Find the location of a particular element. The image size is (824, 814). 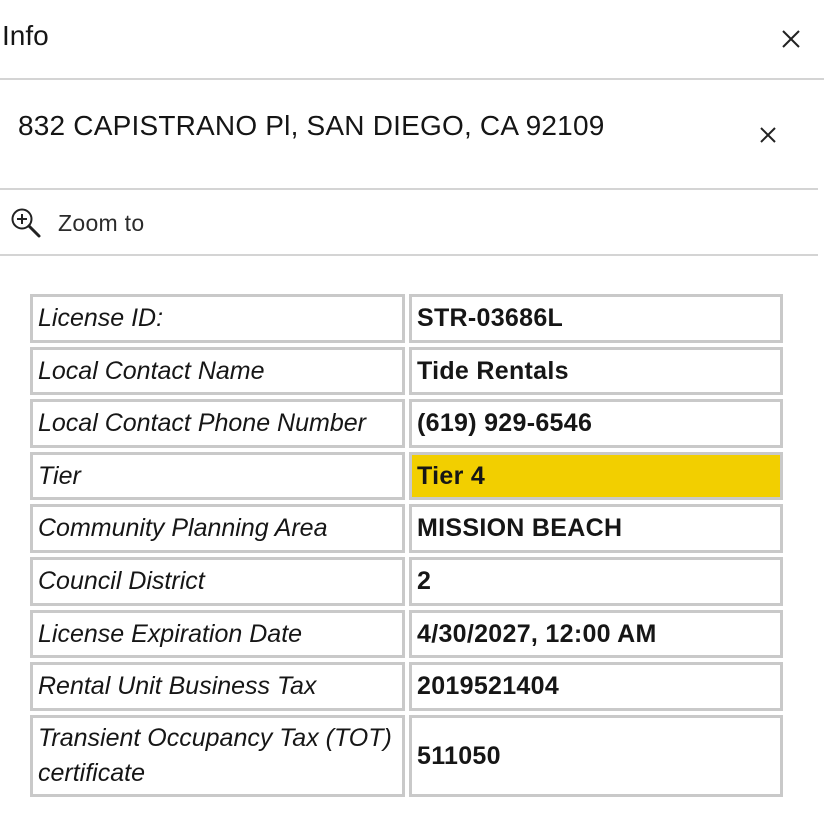

zoom-in-icon is located at coordinates (26, 223).